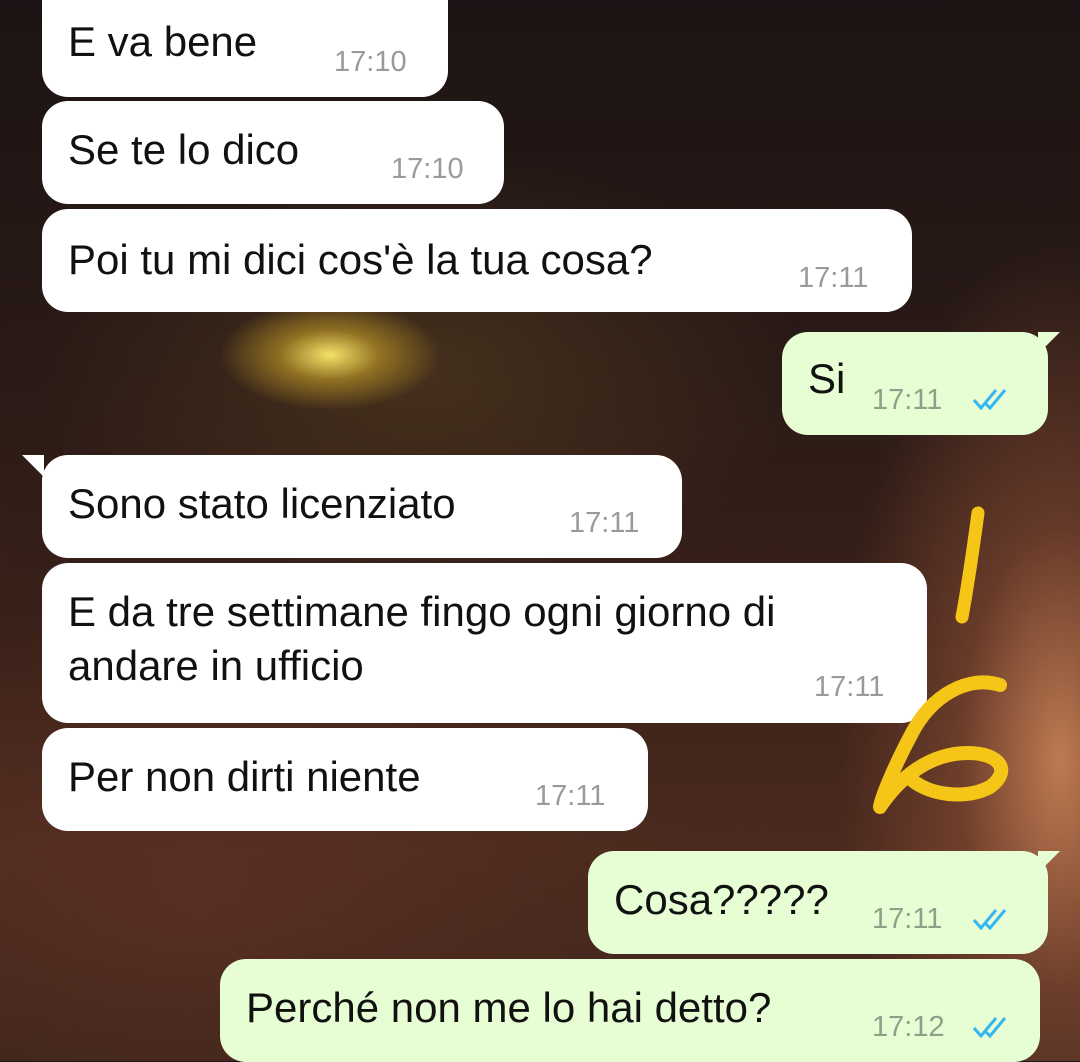 Image resolution: width=1080 pixels, height=1062 pixels. What do you see at coordinates (509, 1007) in the screenshot?
I see `message-text: Perché non me lo hai detto?` at bounding box center [509, 1007].